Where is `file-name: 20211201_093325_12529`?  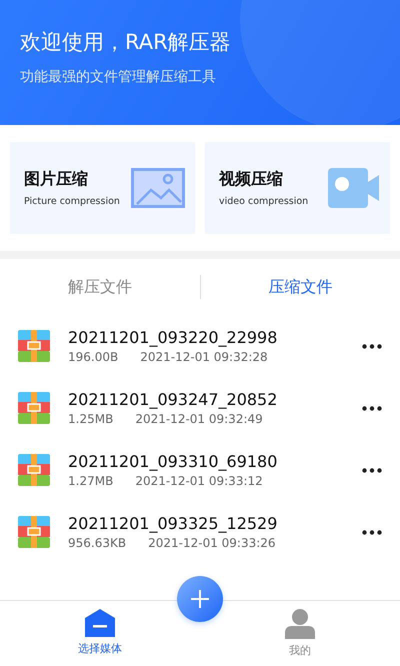
file-name: 20211201_093325_12529 is located at coordinates (173, 523).